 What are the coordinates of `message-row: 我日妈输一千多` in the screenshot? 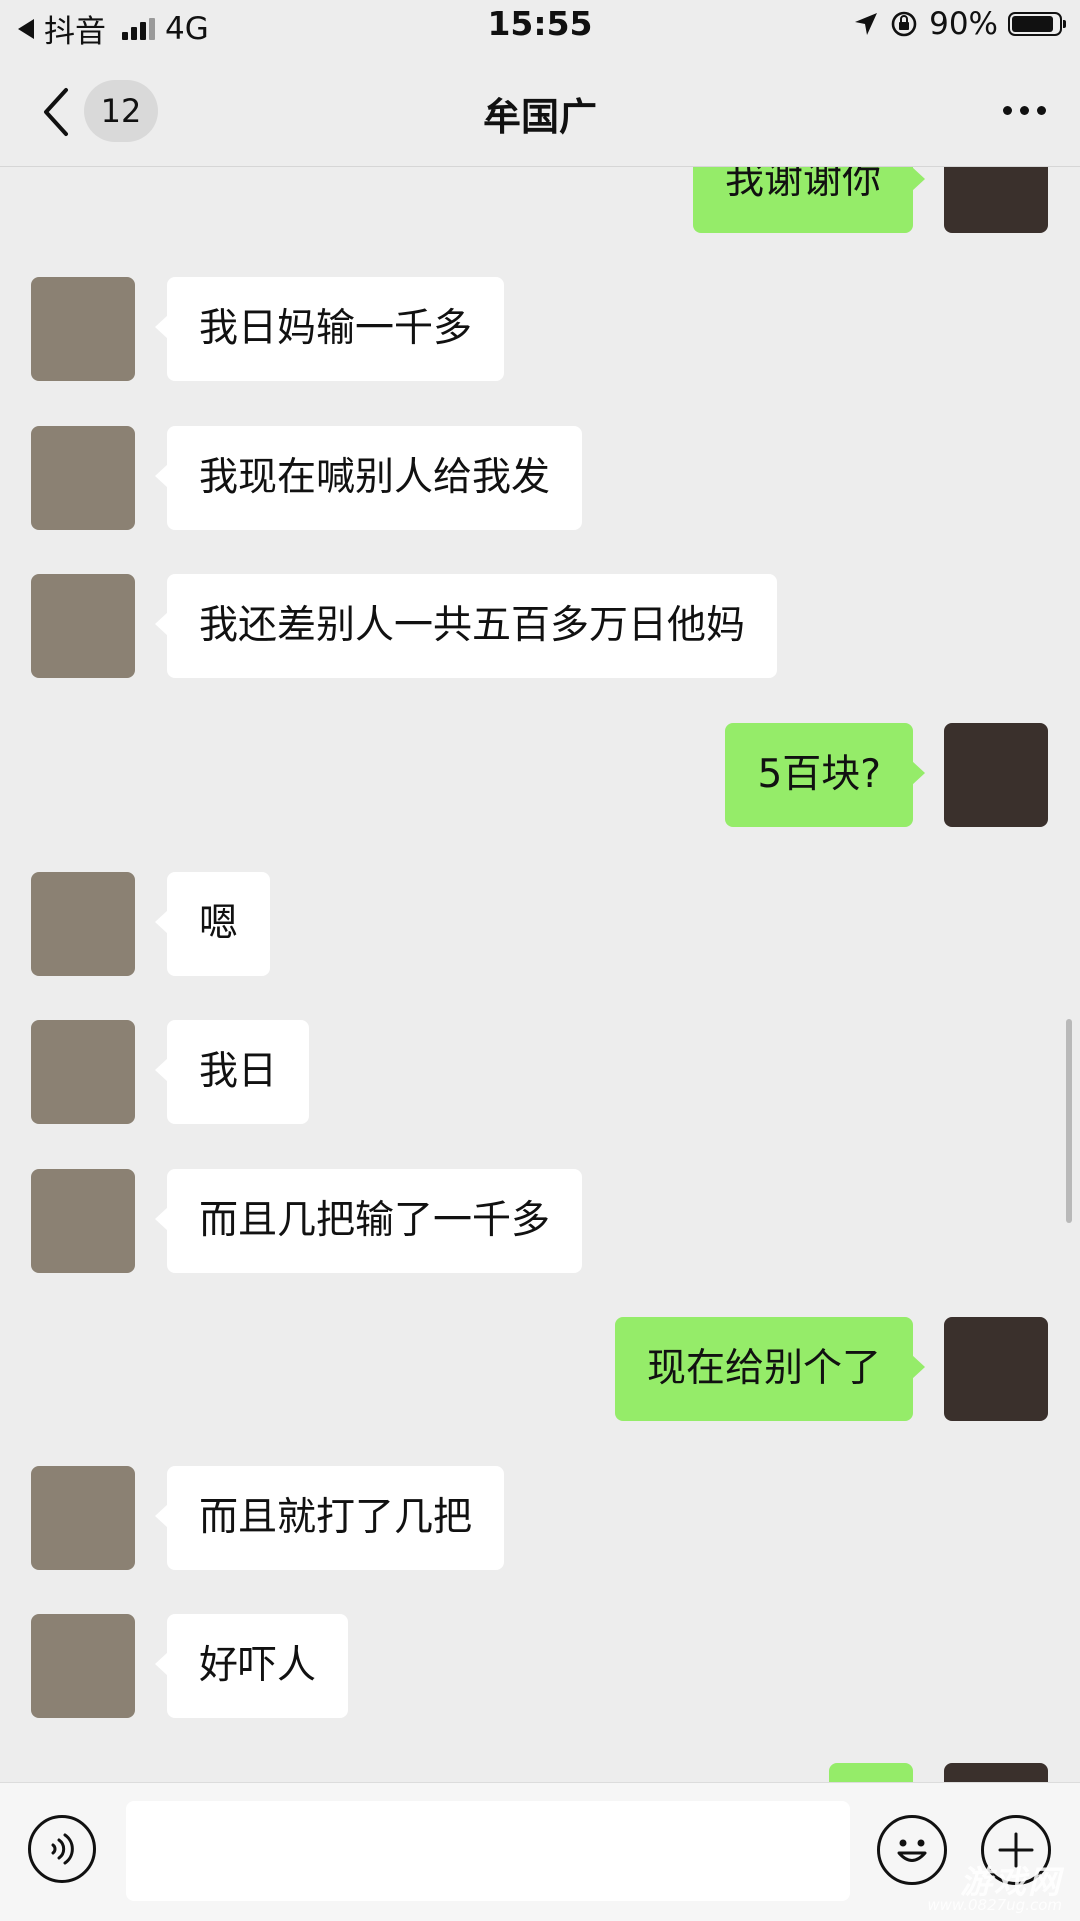 It's located at (540, 329).